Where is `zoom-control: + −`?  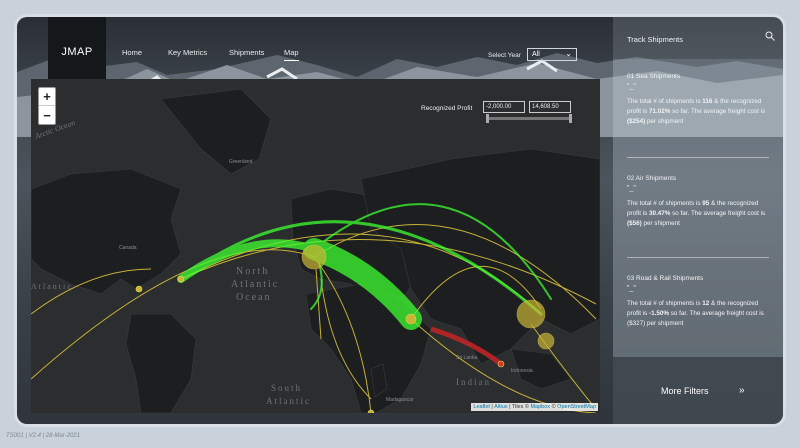 zoom-control: + − is located at coordinates (47, 106).